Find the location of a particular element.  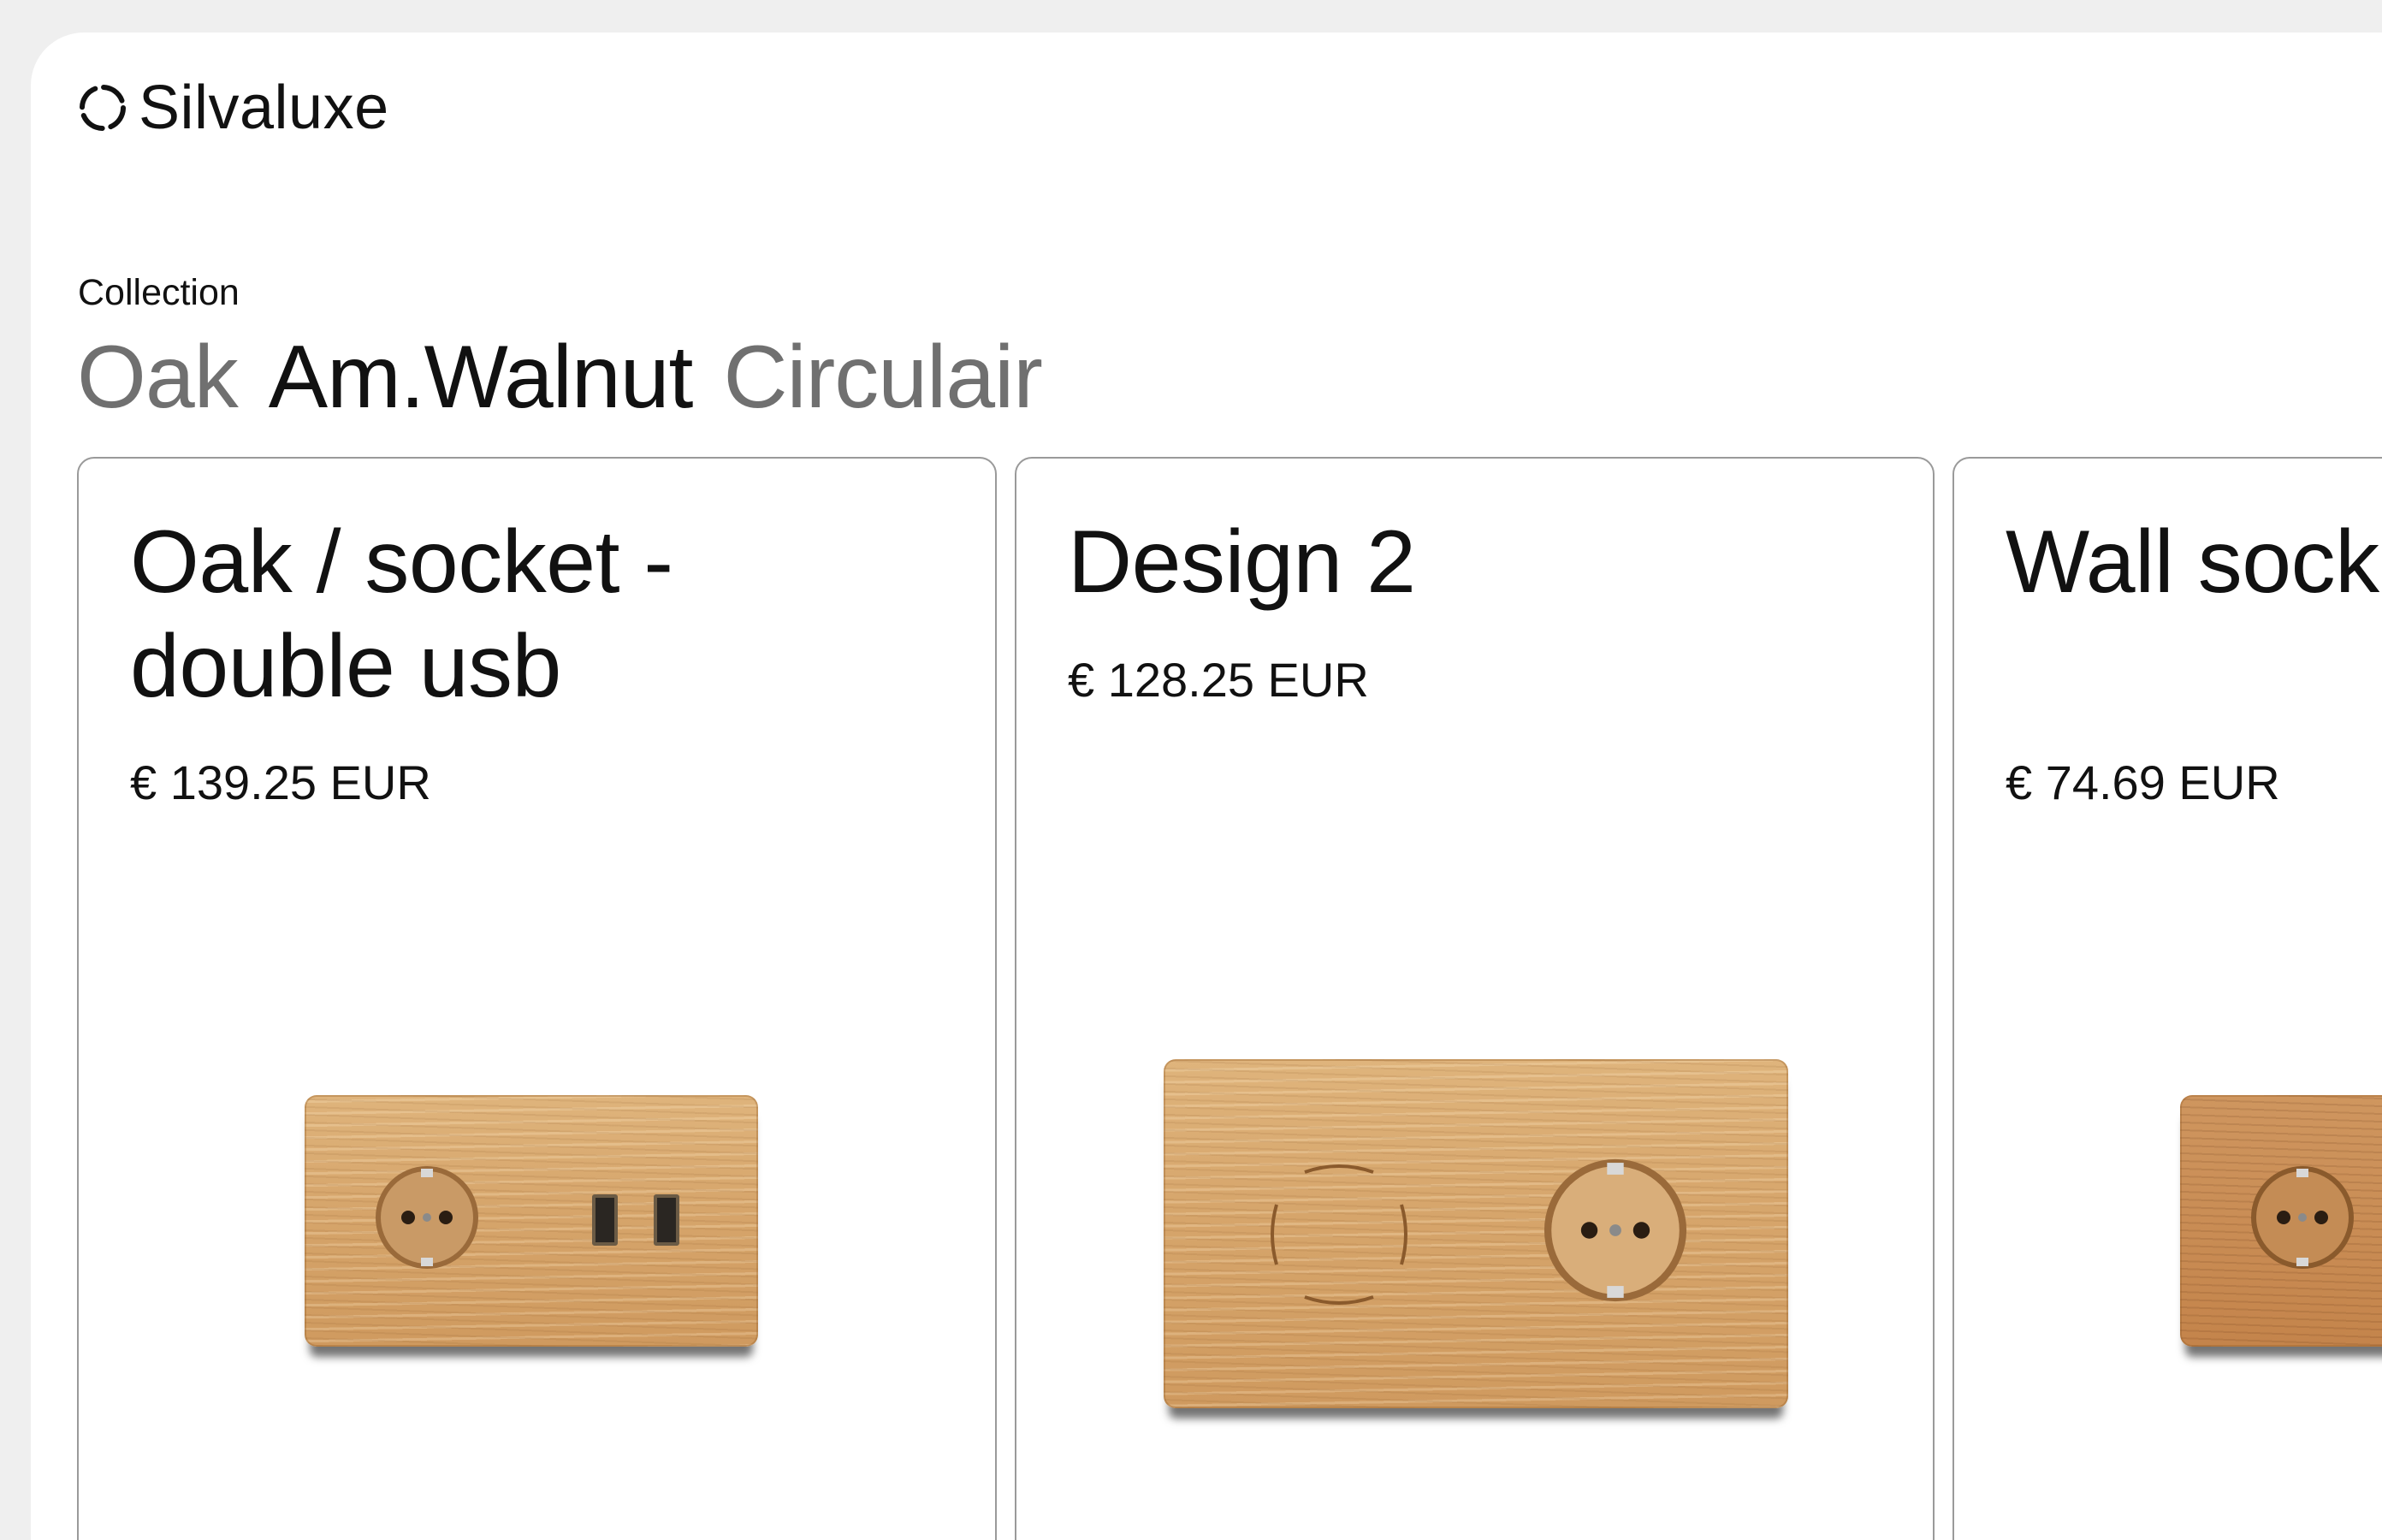

collection-label: Collection is located at coordinates (159, 292).